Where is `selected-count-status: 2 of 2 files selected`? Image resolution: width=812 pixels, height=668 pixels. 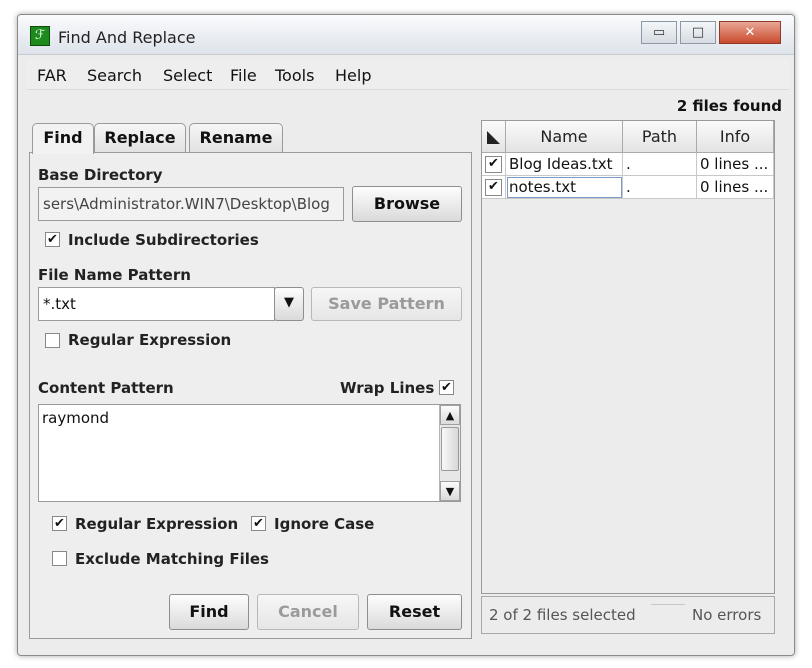 selected-count-status: 2 of 2 files selected is located at coordinates (562, 615).